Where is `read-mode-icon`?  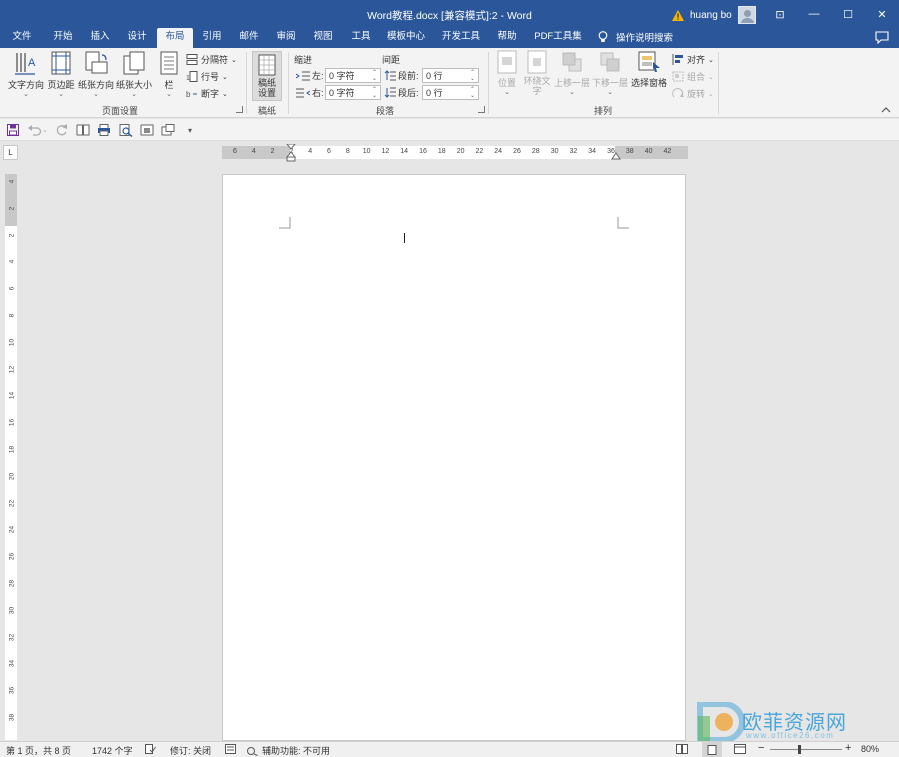
read-mode-icon is located at coordinates (682, 749).